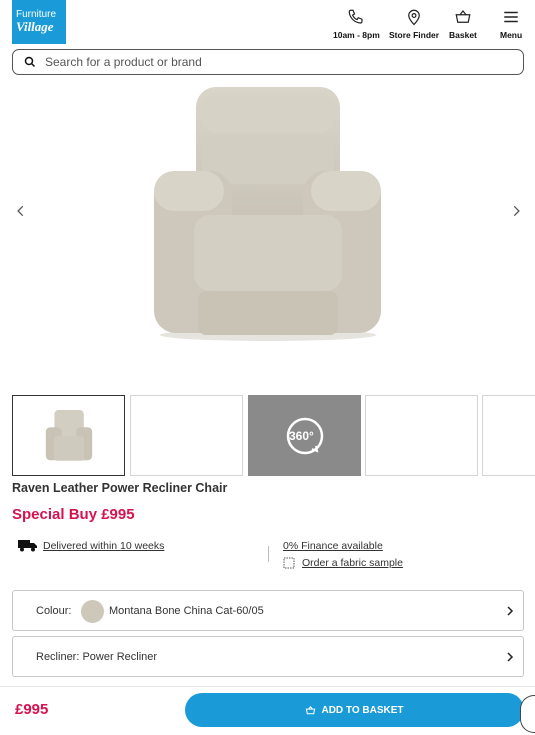 The width and height of the screenshot is (535, 735). I want to click on thumbnail-strip: 360°, so click(273, 436).